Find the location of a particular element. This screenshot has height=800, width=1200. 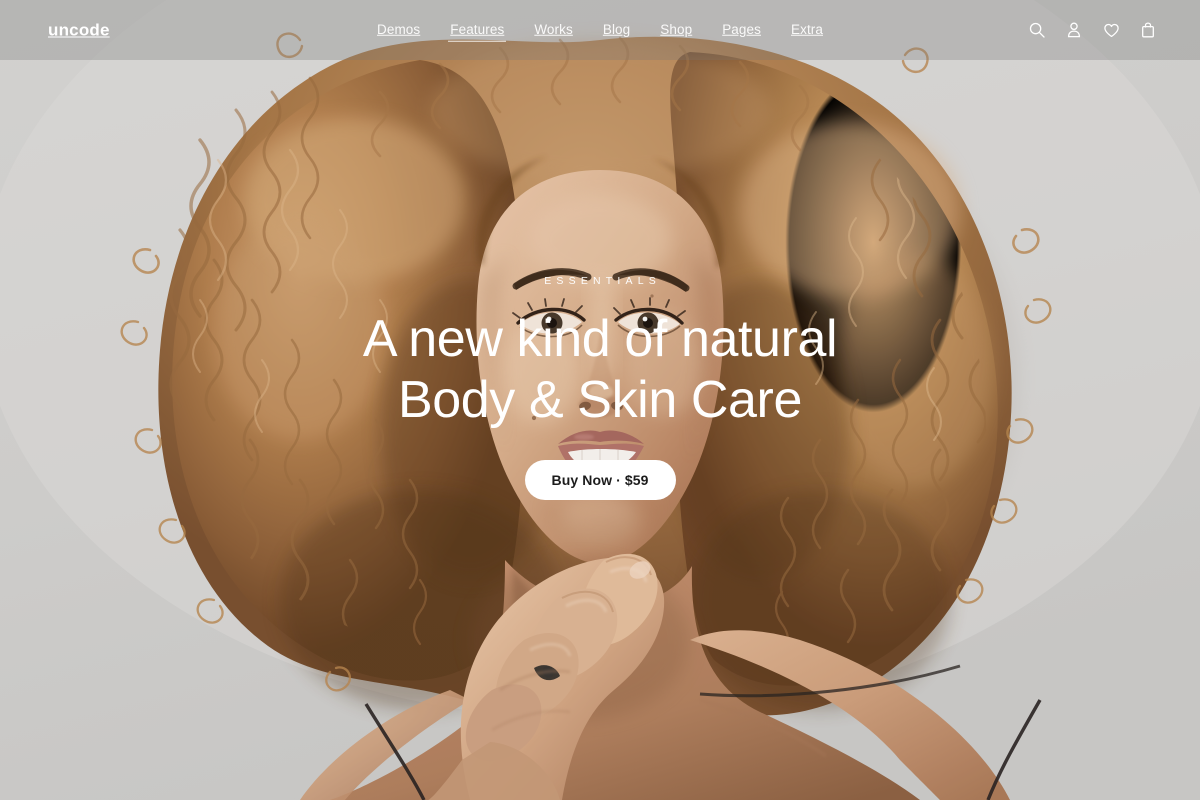

heart-icon is located at coordinates (1111, 30).